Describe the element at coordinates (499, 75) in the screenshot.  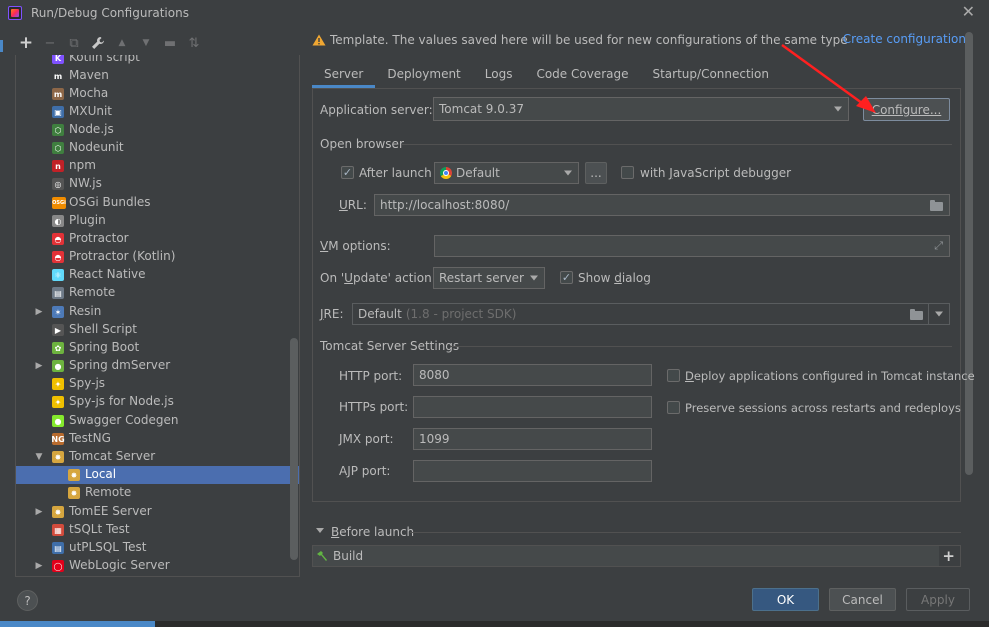
I see `tab-logs: Logs` at that location.